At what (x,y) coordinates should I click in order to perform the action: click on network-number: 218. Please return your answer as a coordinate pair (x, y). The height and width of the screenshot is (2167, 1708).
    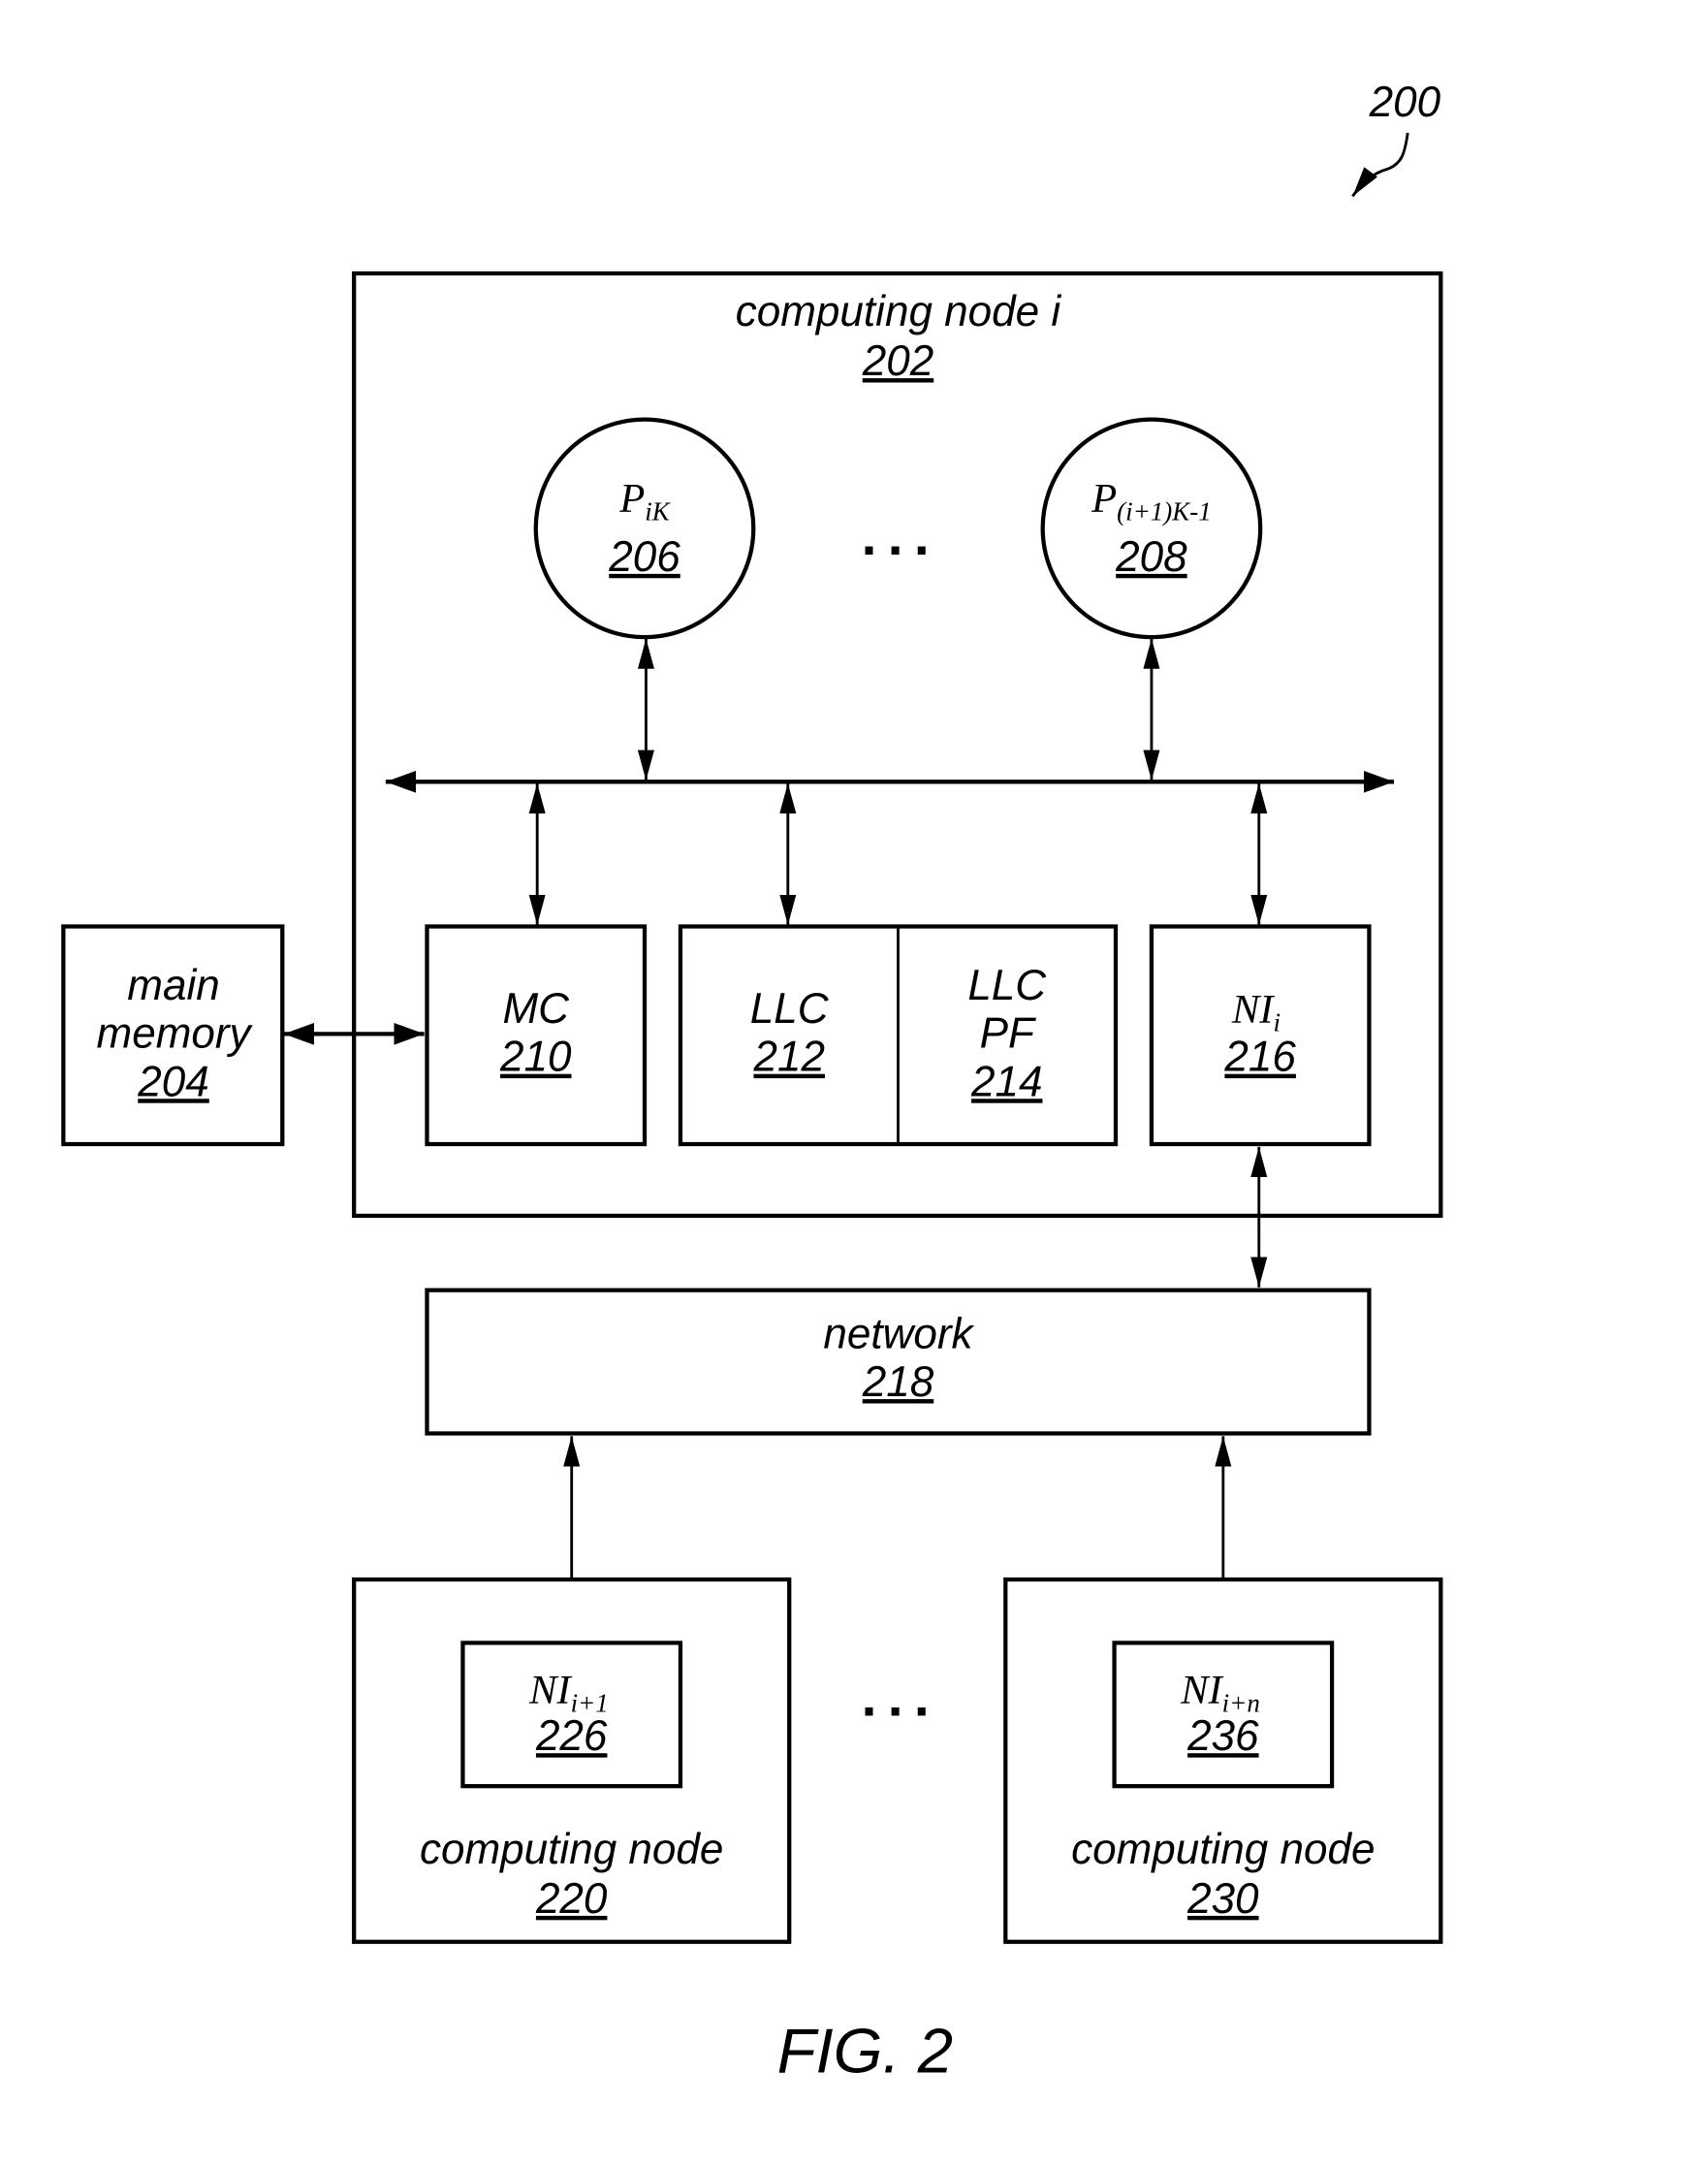
    Looking at the image, I should click on (898, 1382).